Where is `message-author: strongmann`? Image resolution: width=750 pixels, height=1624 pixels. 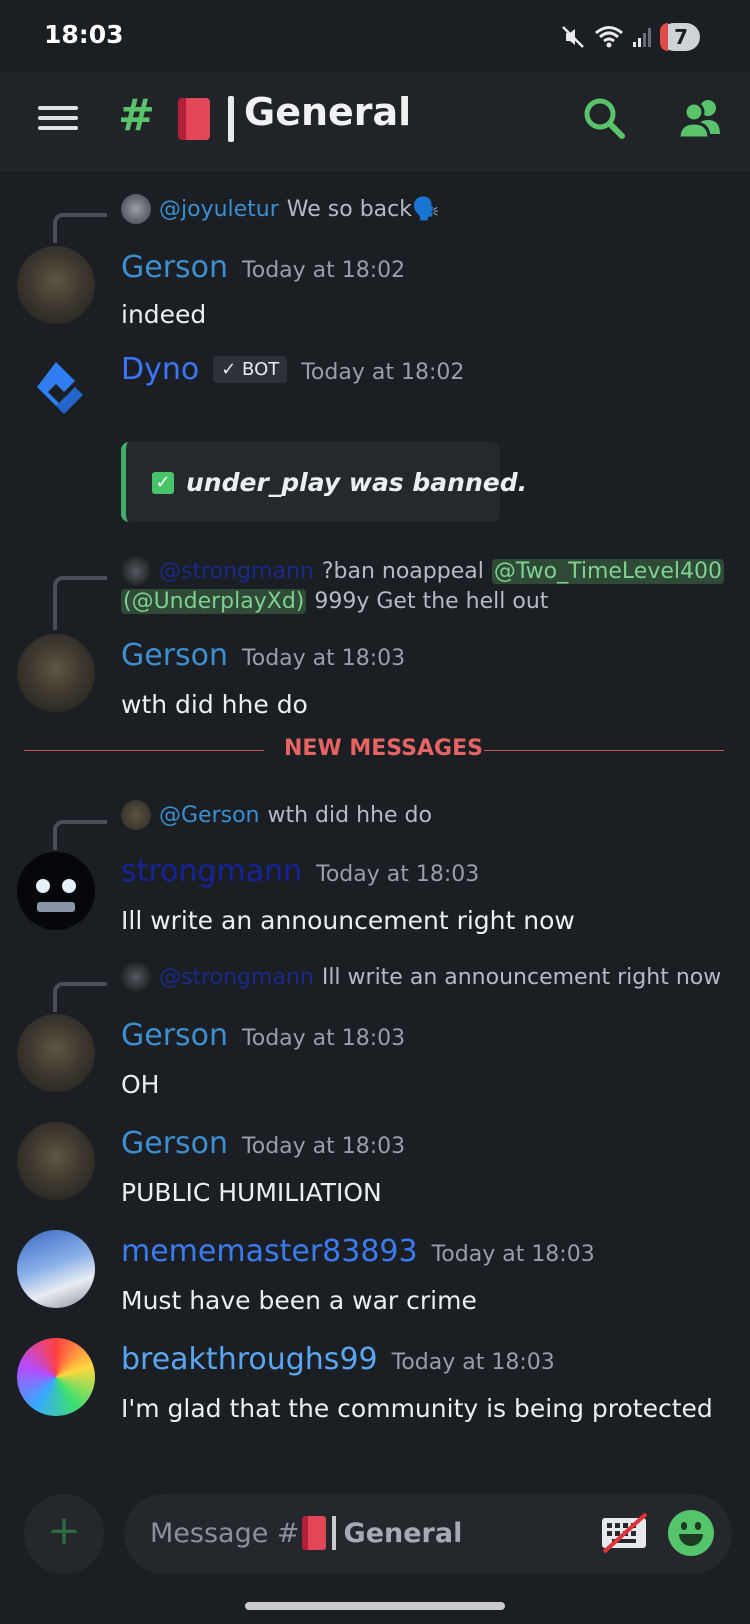 message-author: strongmann is located at coordinates (211, 871).